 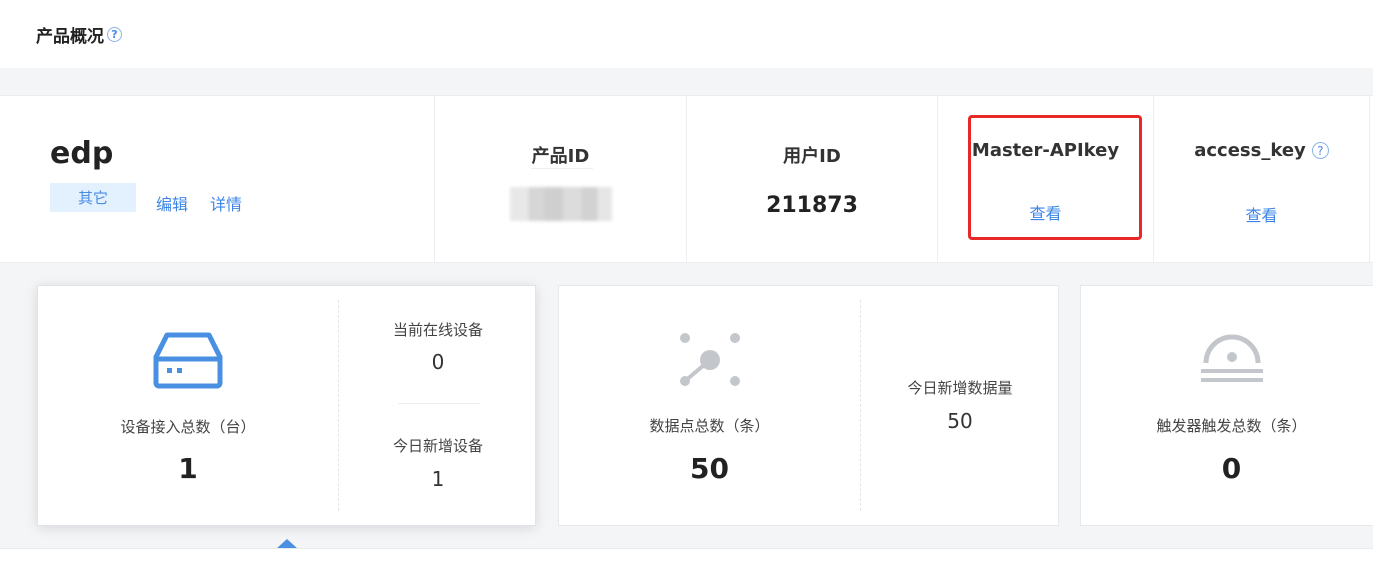 I want to click on product-name: edp, so click(x=82, y=153).